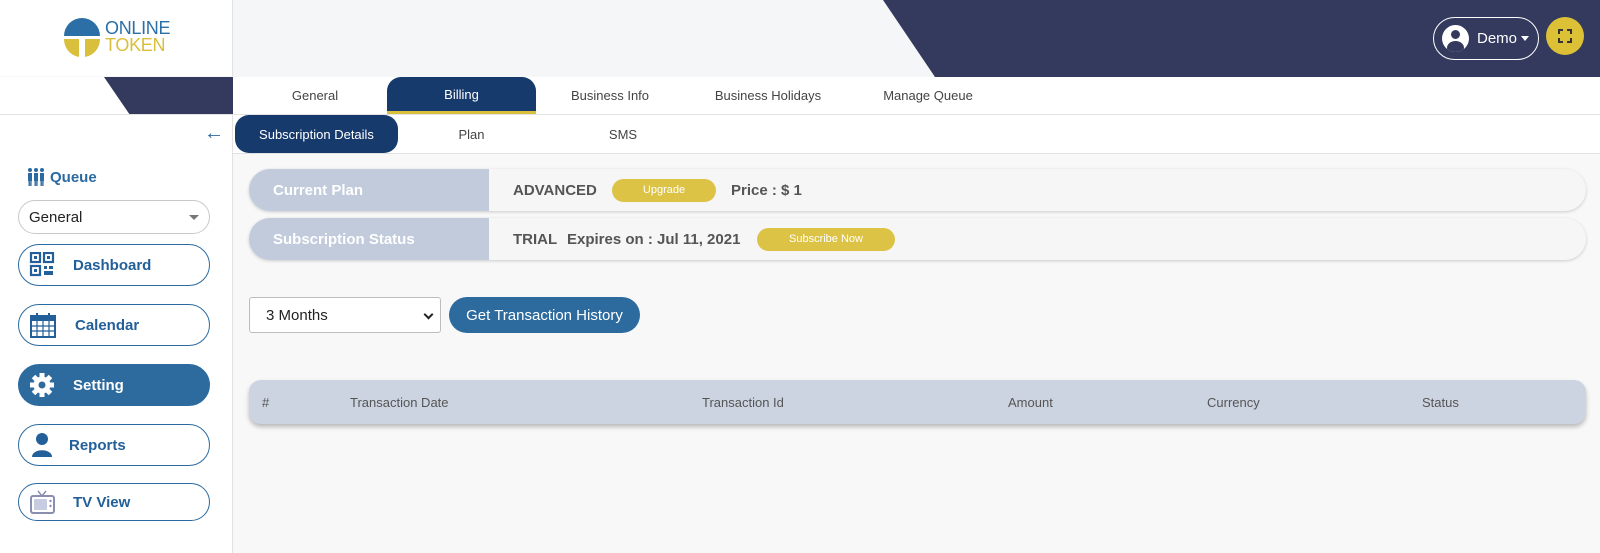 This screenshot has height=553, width=1600. Describe the element at coordinates (800, 38) in the screenshot. I see `top-header: ONLINE TOKEN Demo` at that location.